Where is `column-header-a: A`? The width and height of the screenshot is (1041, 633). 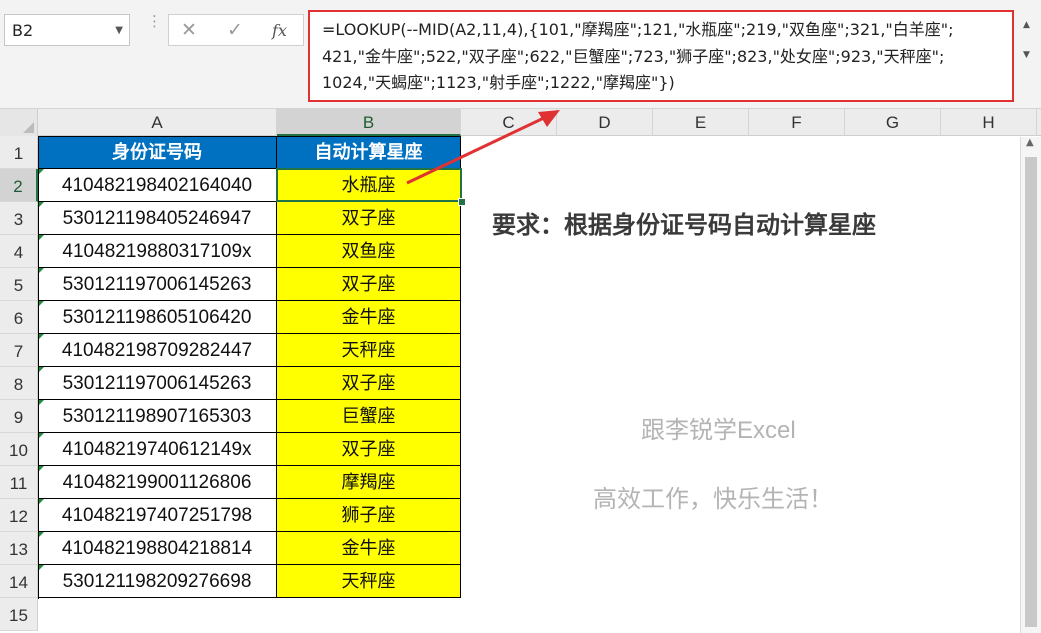
column-header-a: A is located at coordinates (157, 122).